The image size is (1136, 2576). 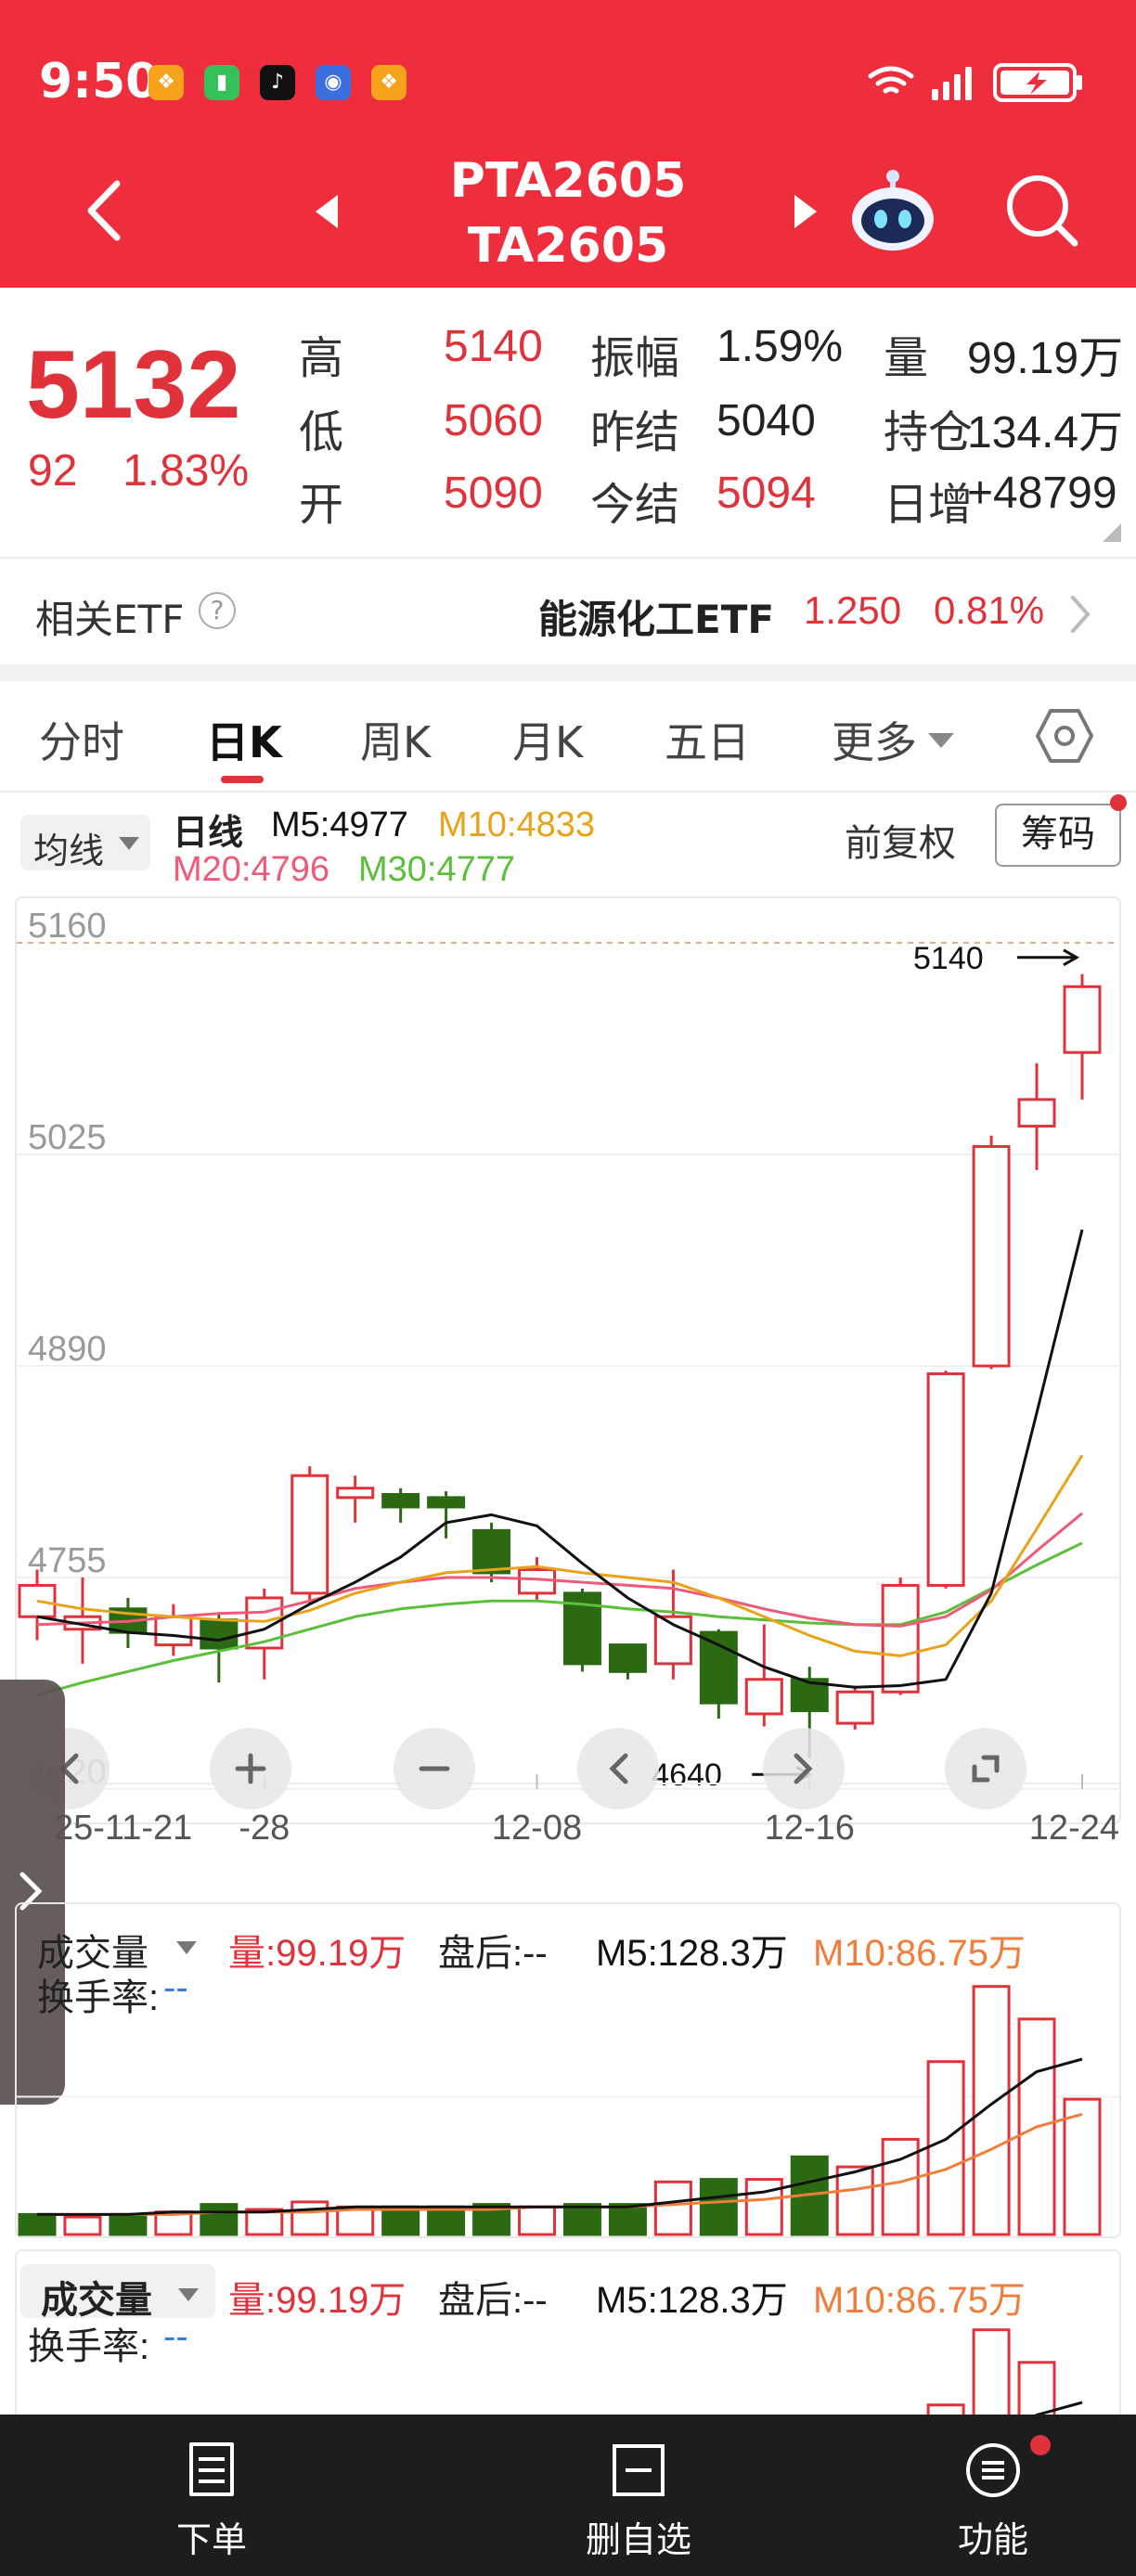 I want to click on remove-square-icon, so click(x=639, y=2470).